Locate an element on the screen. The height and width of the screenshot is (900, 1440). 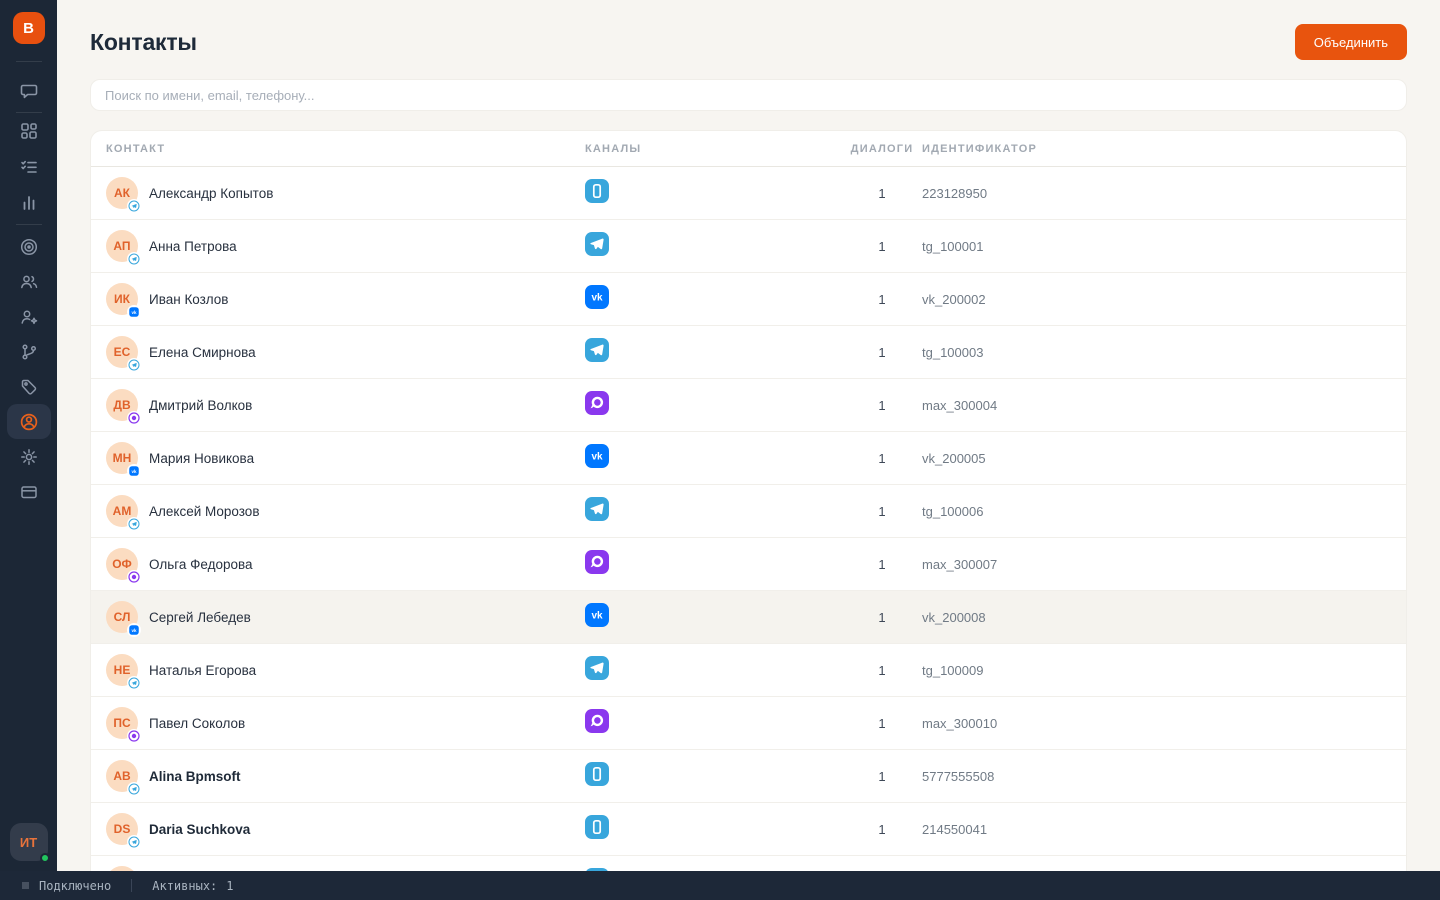
avatar-initials: ДВ is located at coordinates (122, 405).